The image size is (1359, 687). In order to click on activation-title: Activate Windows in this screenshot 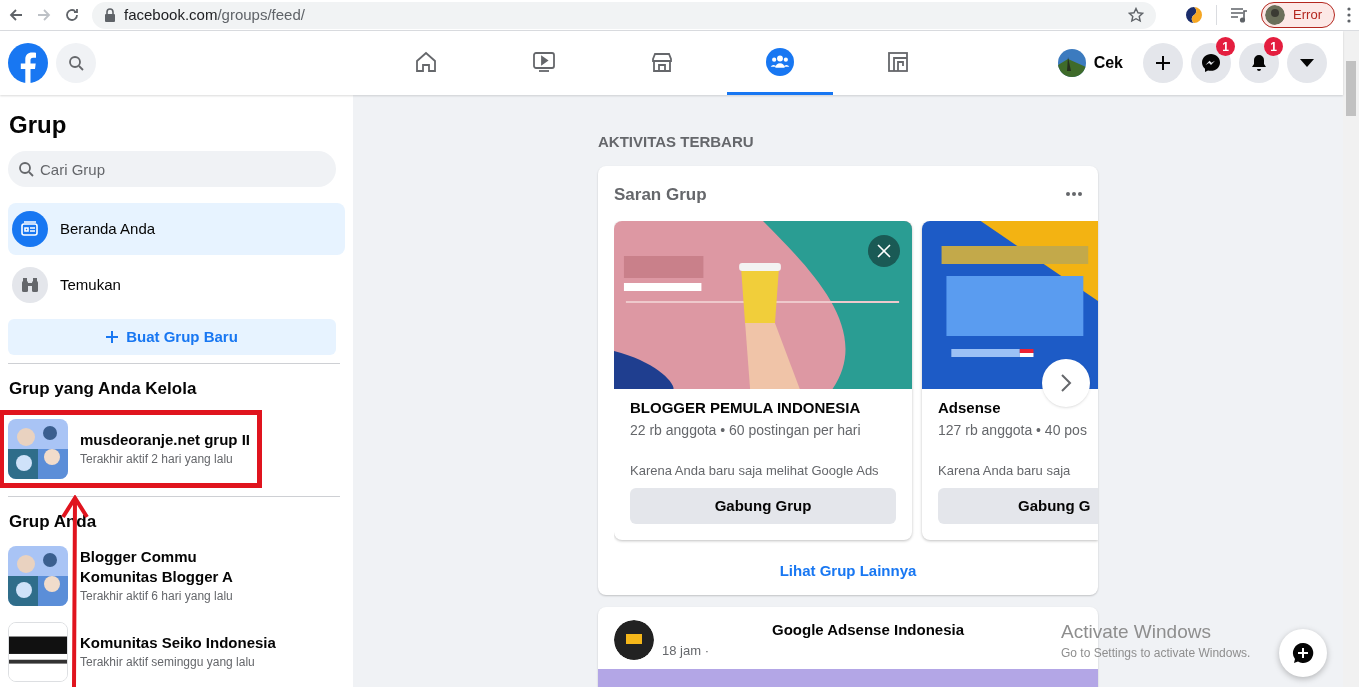, I will do `click(1136, 632)`.